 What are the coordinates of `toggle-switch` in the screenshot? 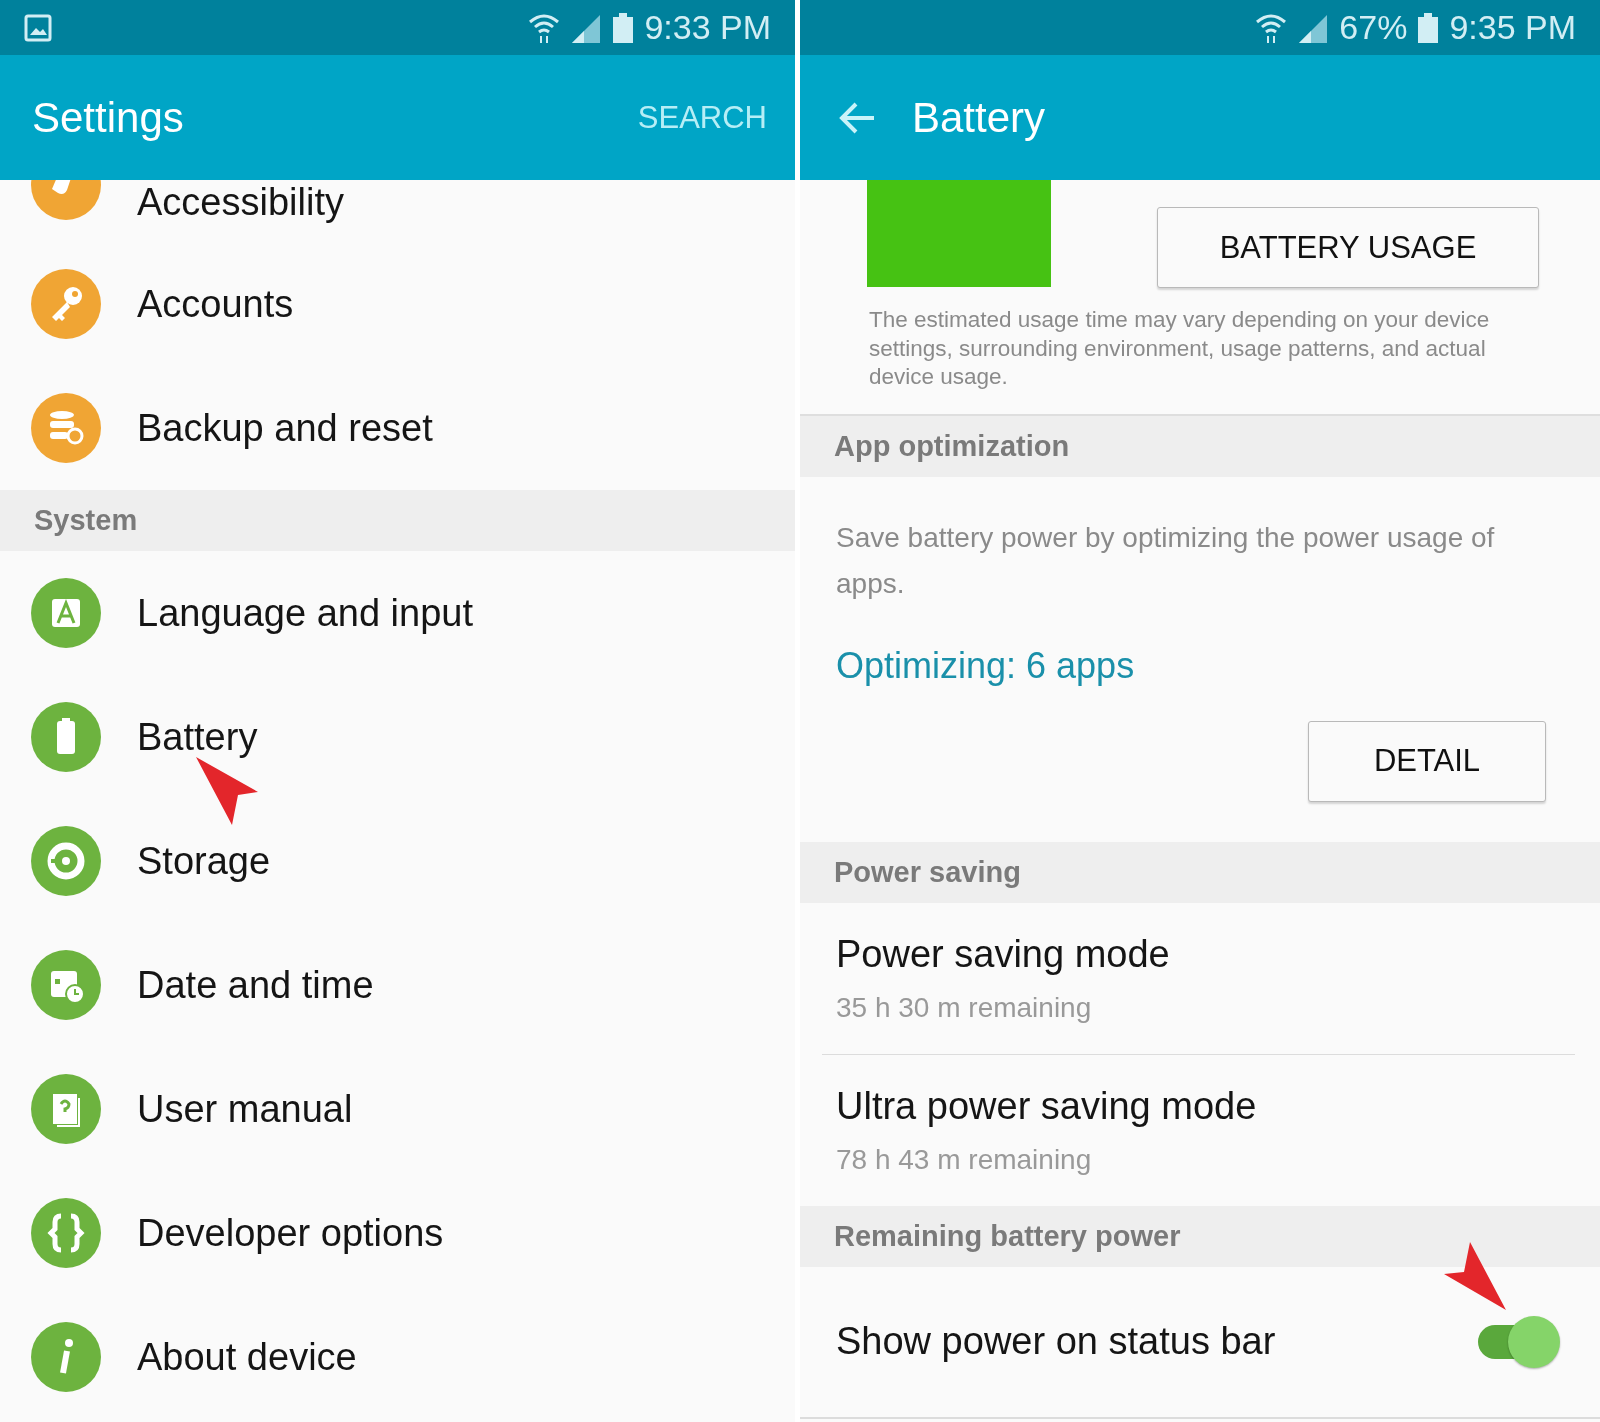 It's located at (1519, 1341).